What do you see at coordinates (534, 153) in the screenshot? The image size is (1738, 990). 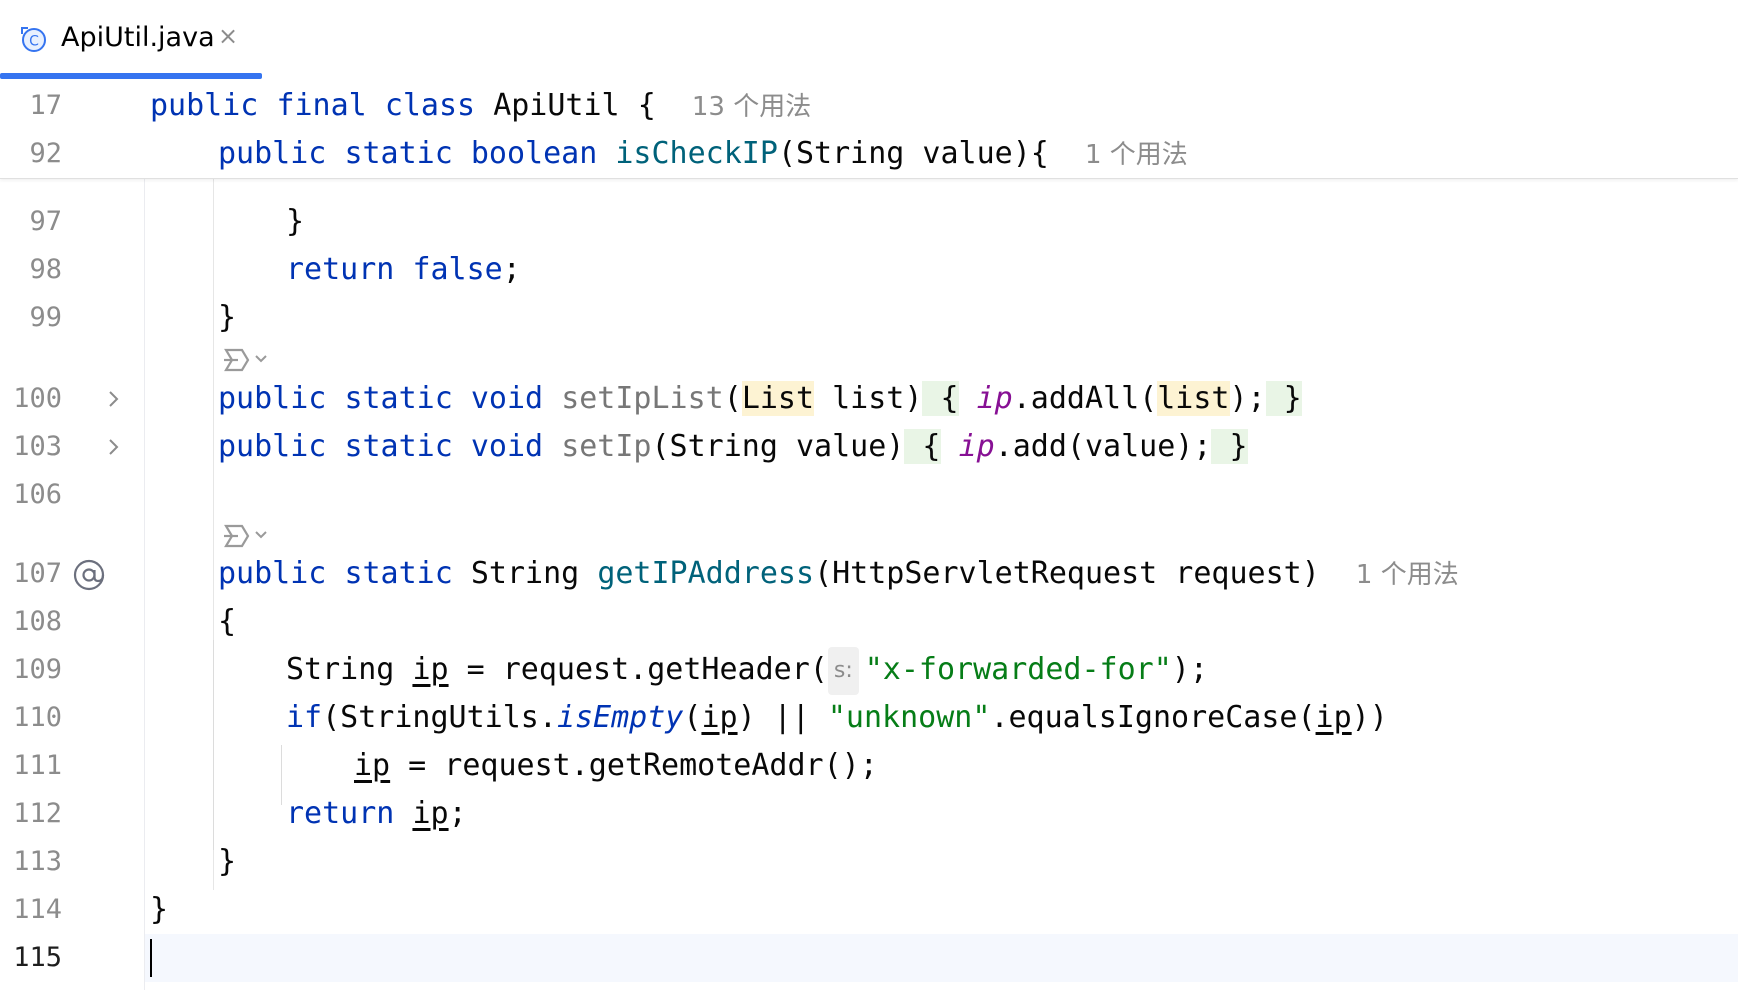 I see `keyword: boolean` at bounding box center [534, 153].